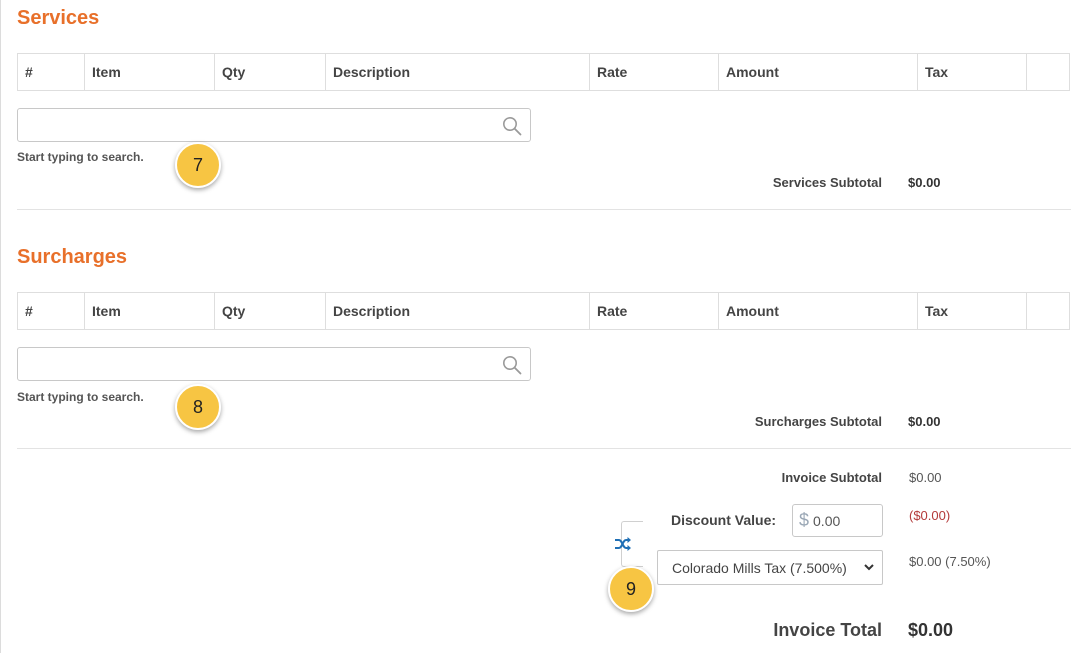  Describe the element at coordinates (827, 182) in the screenshot. I see `services-subtotal-label: Services Subtotal` at that location.